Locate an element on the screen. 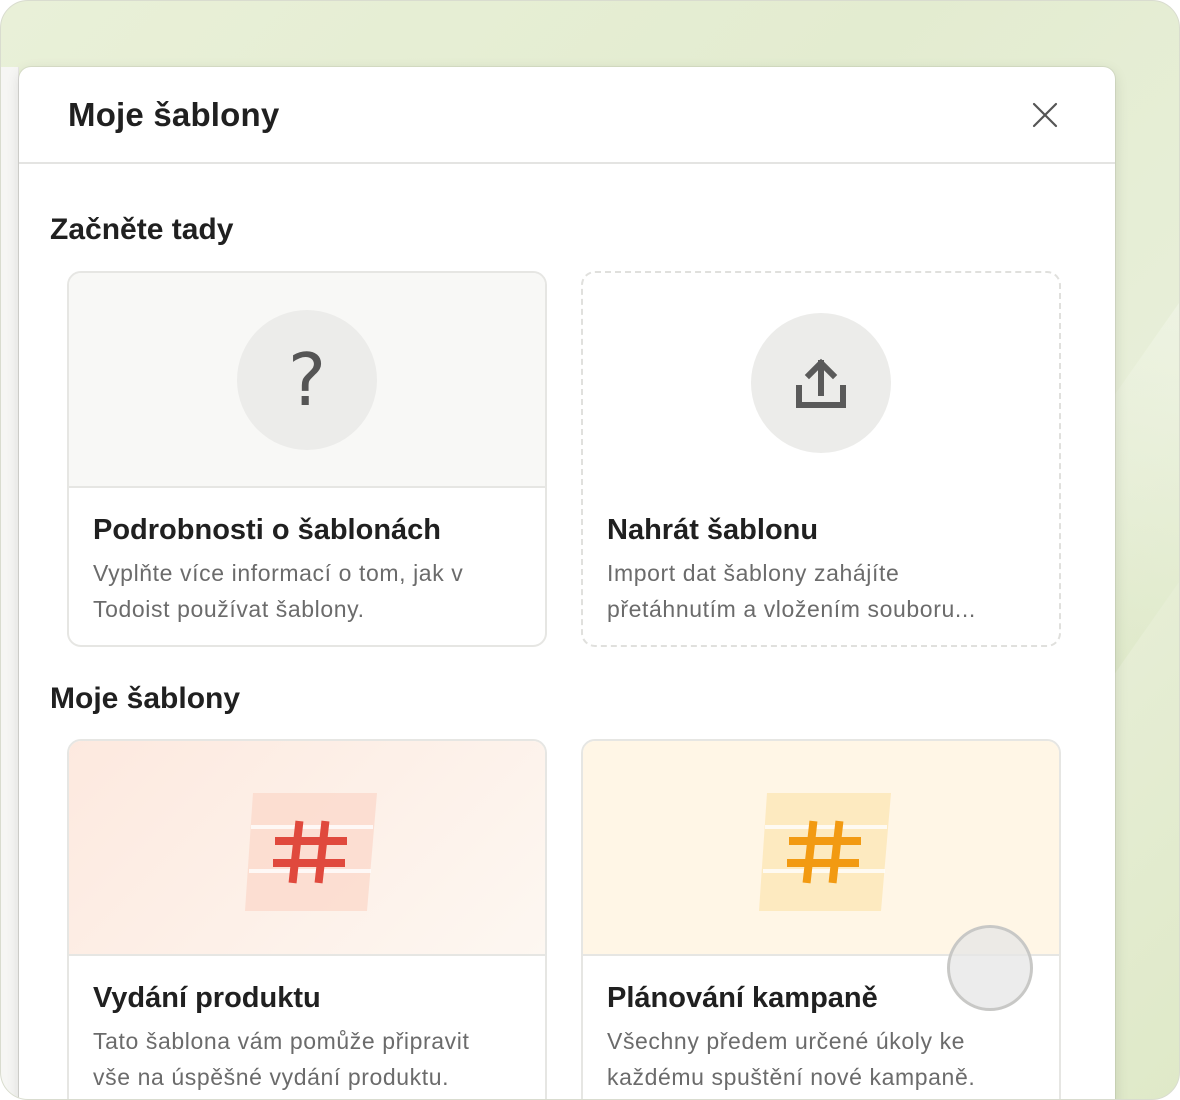  dialog-header: Moje šablony is located at coordinates (567, 115).